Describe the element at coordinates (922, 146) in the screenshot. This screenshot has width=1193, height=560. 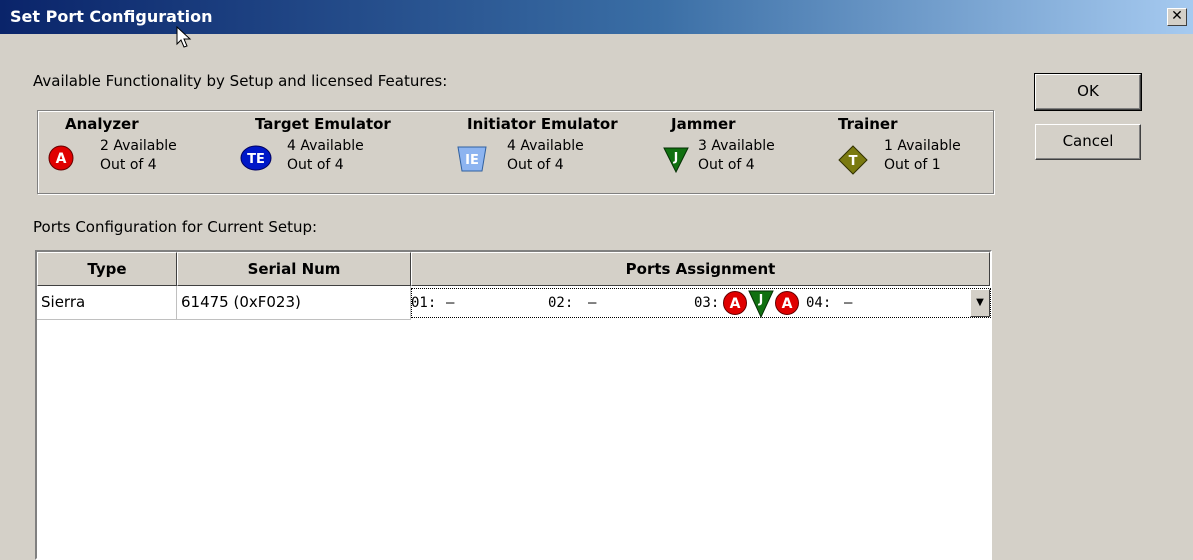
I see `feature-available-count: 1 Available` at that location.